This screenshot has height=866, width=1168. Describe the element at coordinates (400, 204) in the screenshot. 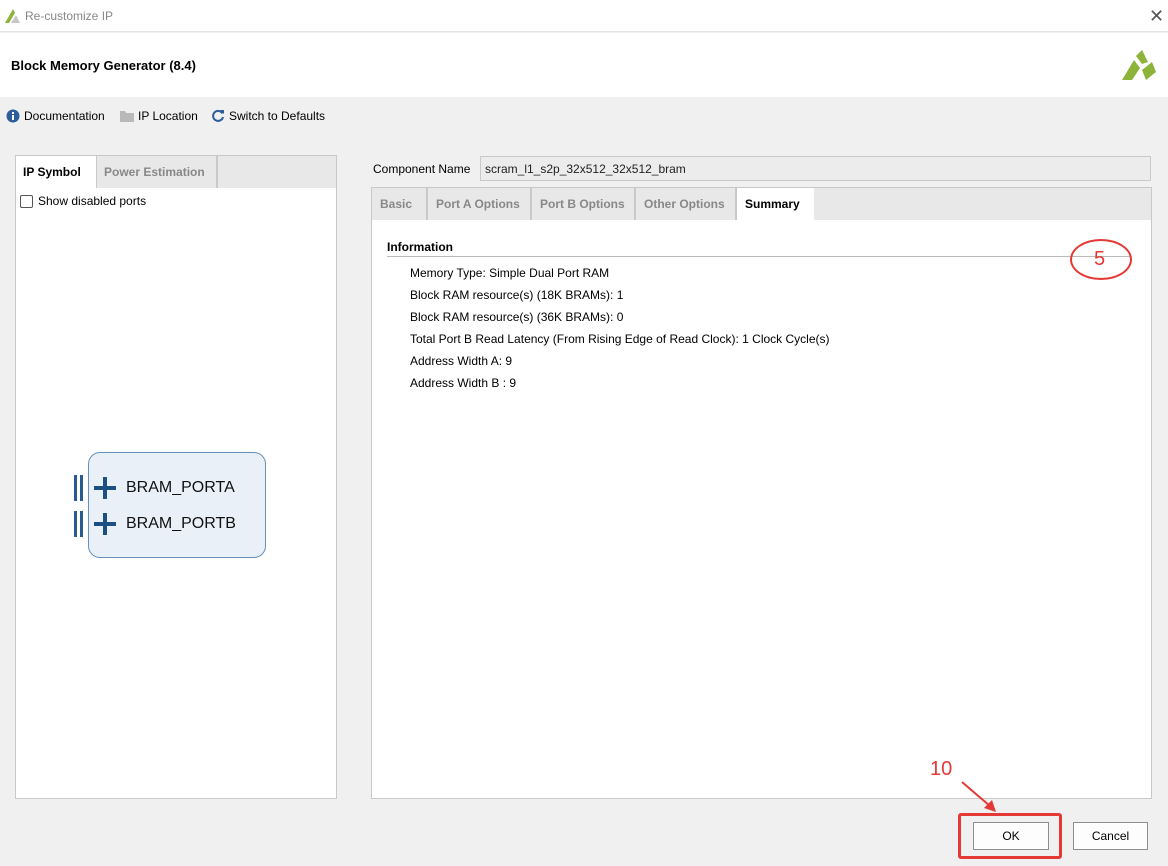

I see `tab-basic: Basic` at that location.